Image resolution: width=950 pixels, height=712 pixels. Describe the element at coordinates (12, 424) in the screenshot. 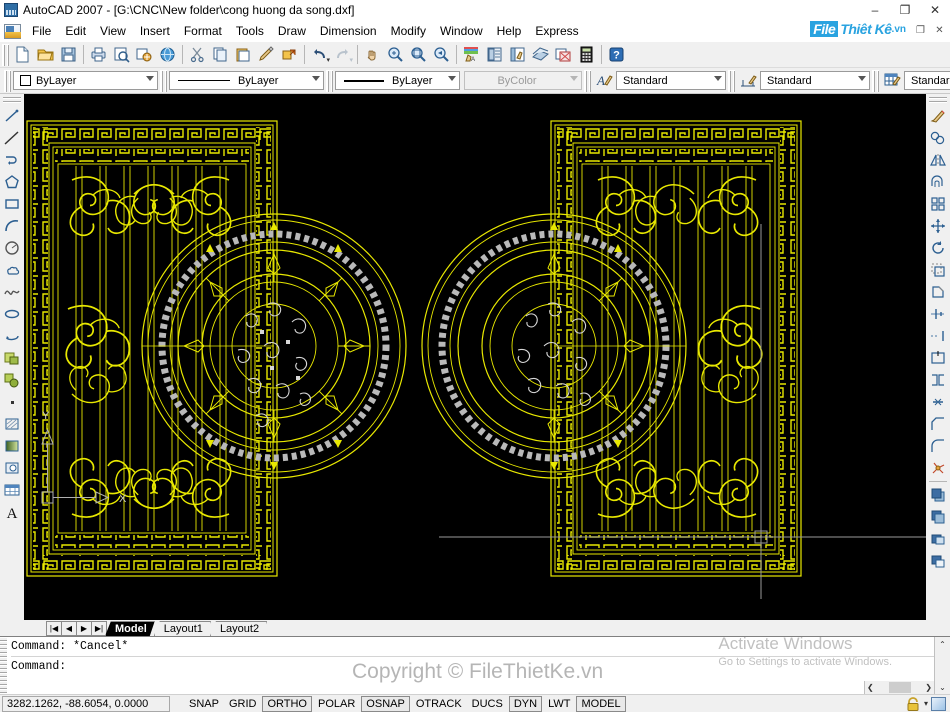

I see `hatch-icon` at that location.